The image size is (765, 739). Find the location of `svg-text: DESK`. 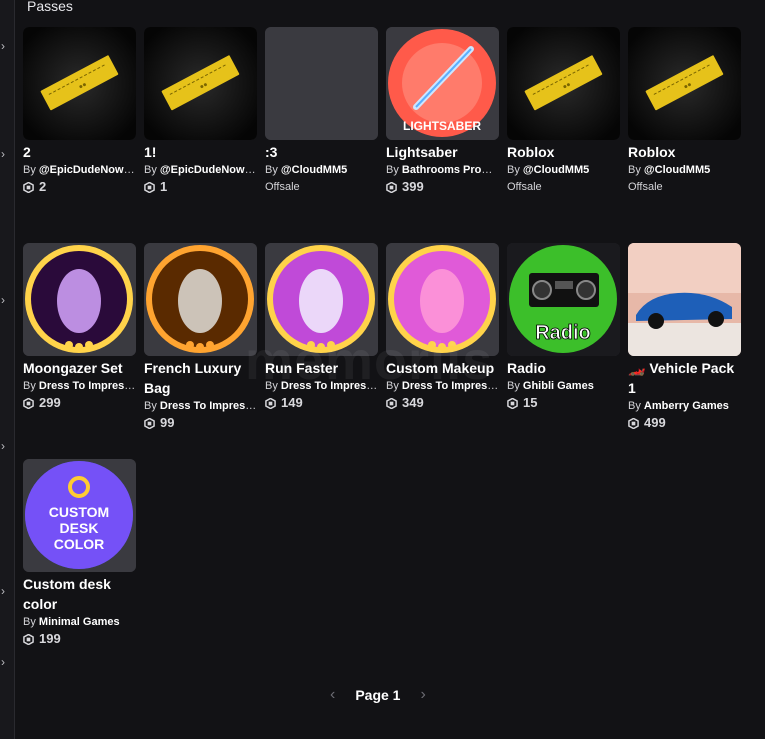

svg-text: DESK is located at coordinates (79, 528).